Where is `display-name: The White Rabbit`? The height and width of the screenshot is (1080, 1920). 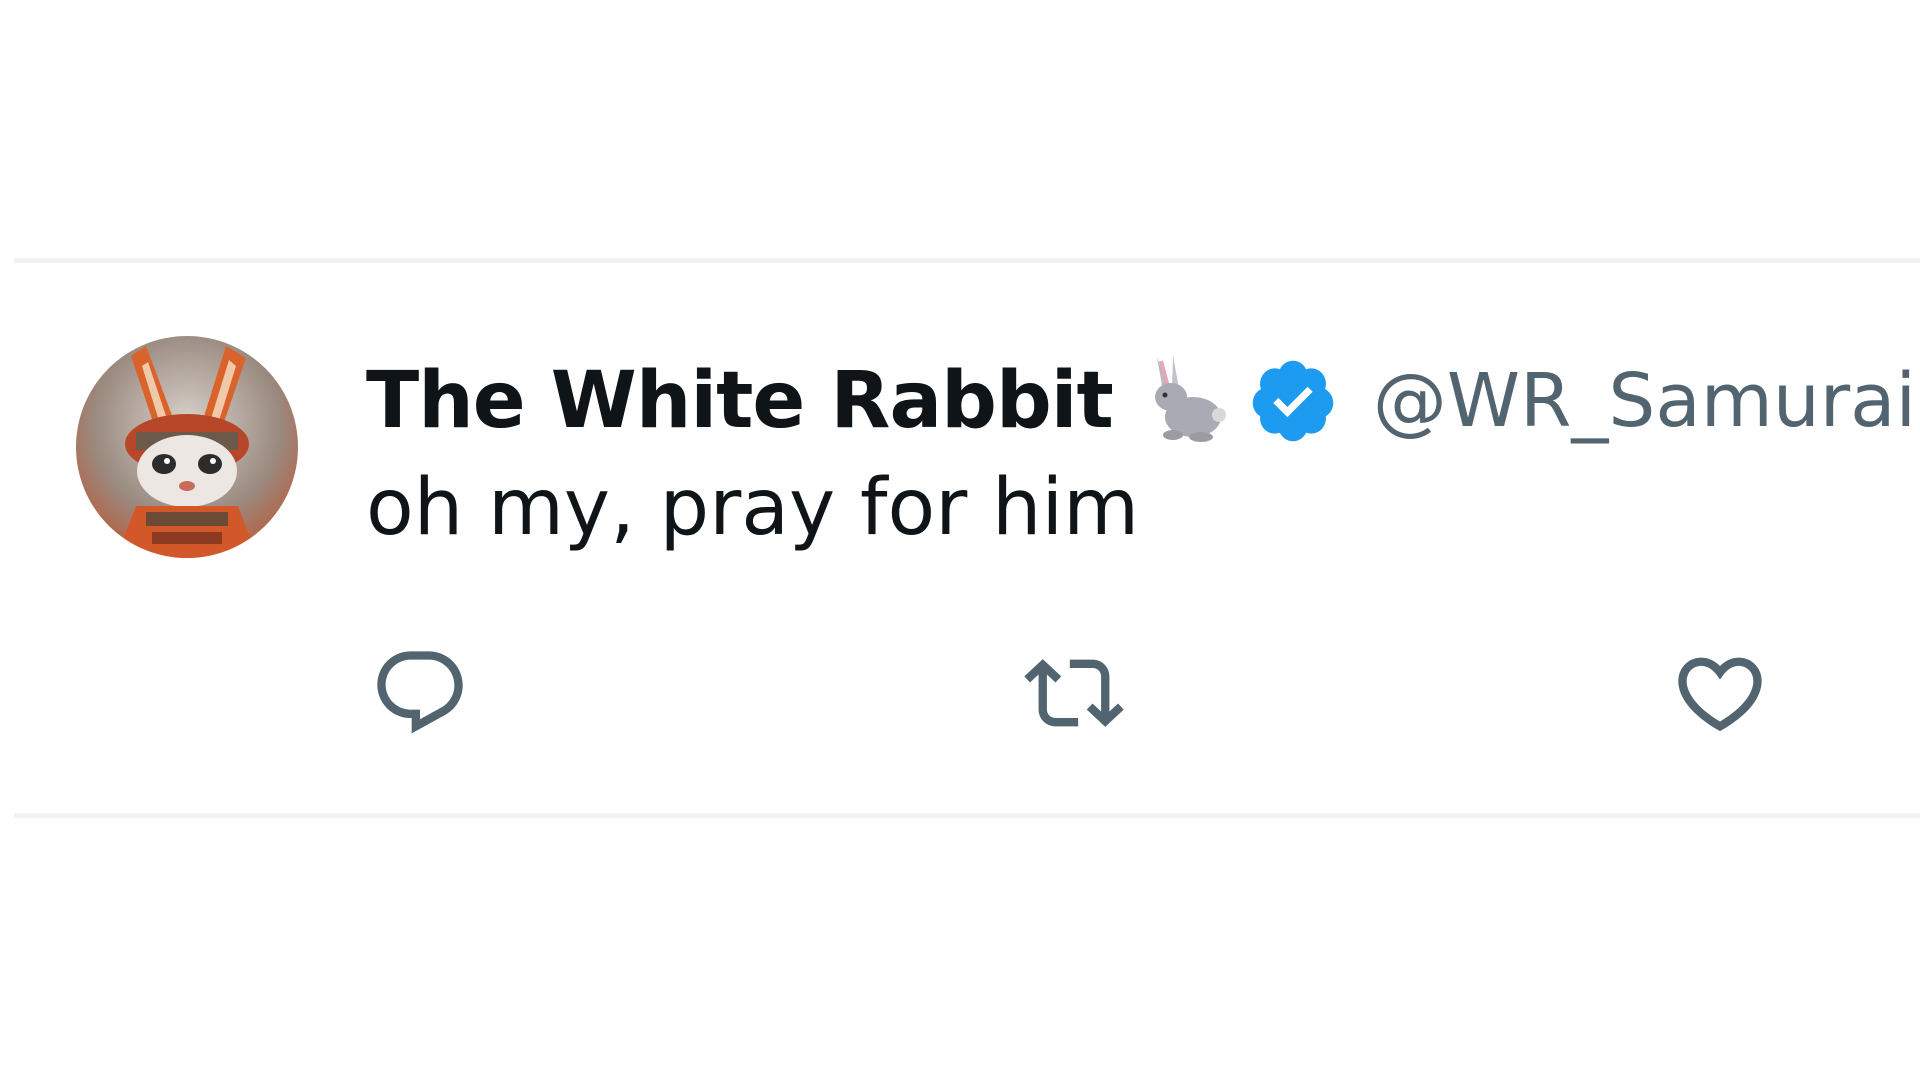 display-name: The White Rabbit is located at coordinates (740, 401).